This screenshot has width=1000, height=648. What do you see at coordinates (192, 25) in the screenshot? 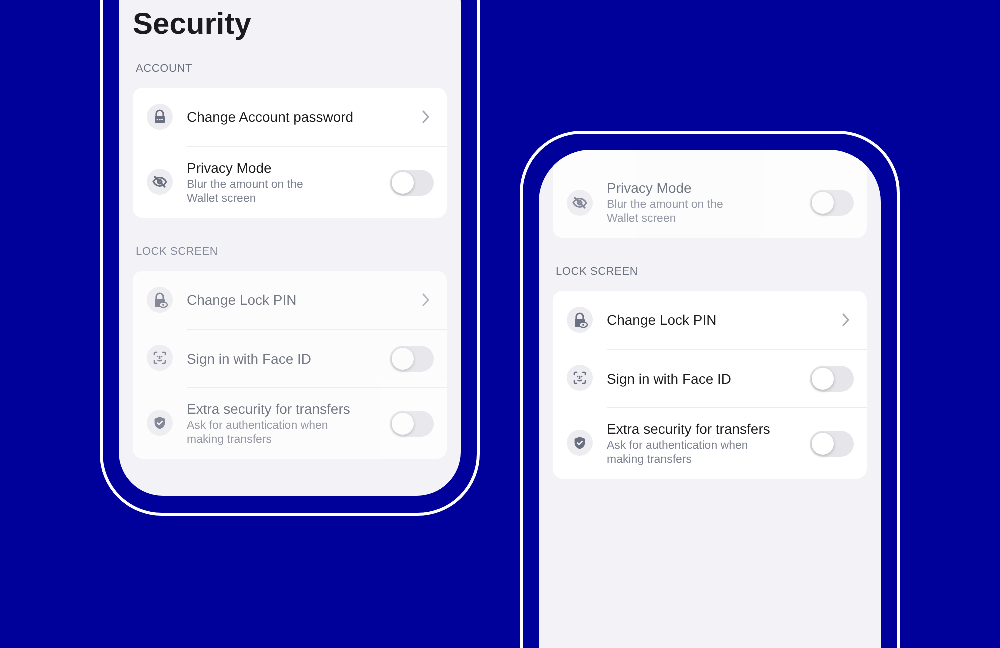
I see `page-title: Security` at bounding box center [192, 25].